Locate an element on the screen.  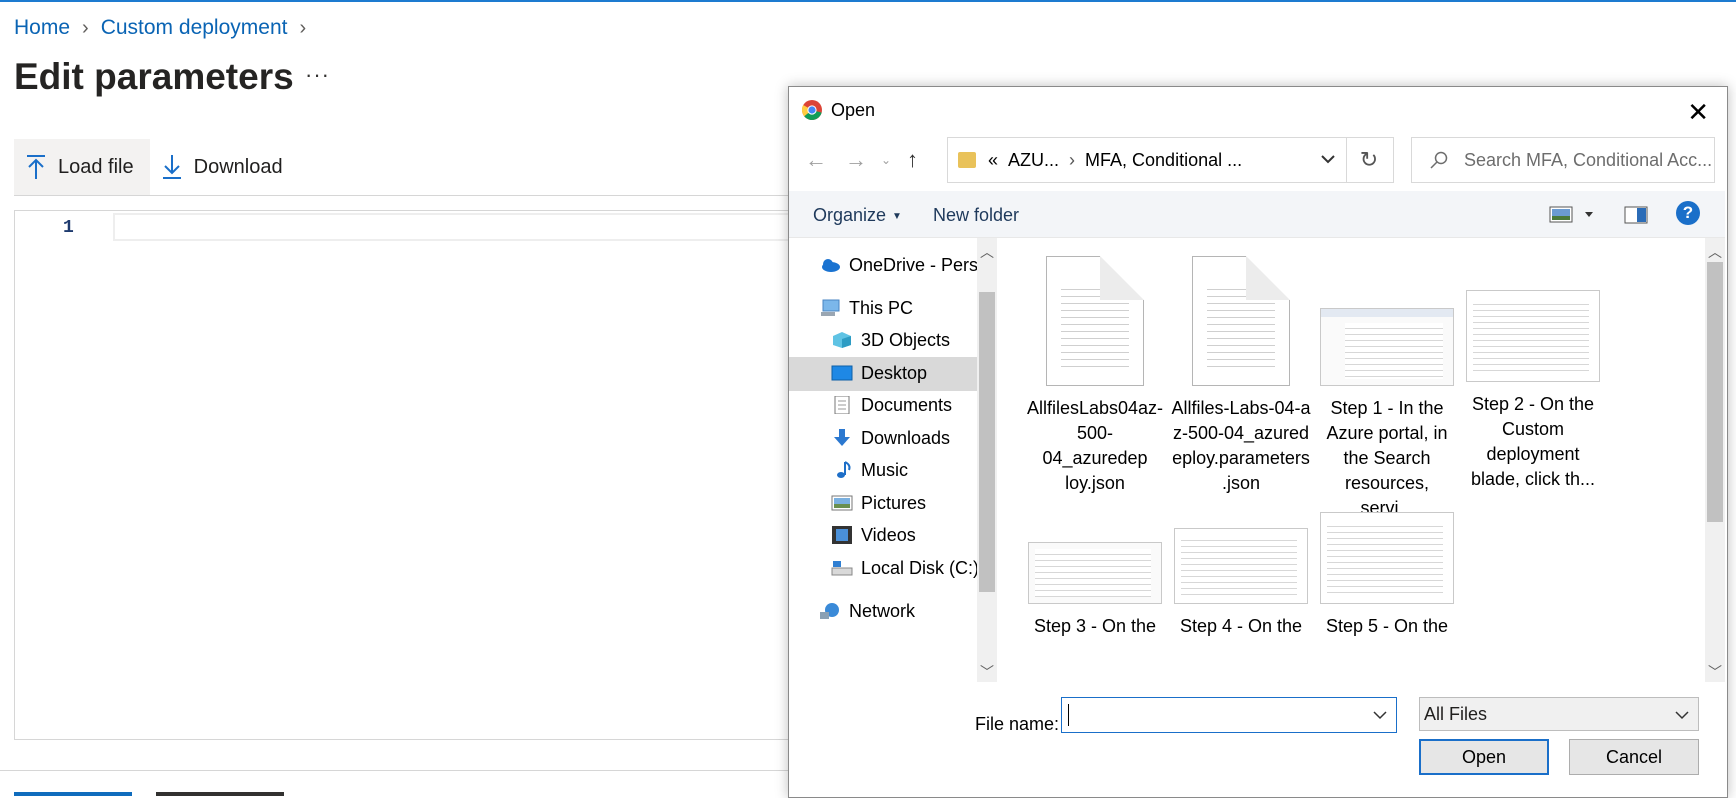
breadcrumb: Home › Custom deployment › is located at coordinates (166, 28).